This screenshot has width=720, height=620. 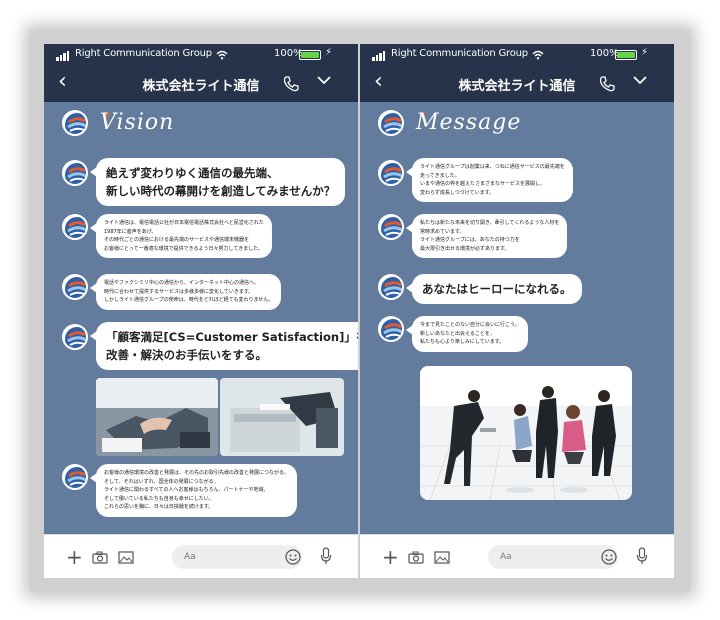 I want to click on message-bubble: あなたはヒーローになれる。, so click(x=494, y=289).